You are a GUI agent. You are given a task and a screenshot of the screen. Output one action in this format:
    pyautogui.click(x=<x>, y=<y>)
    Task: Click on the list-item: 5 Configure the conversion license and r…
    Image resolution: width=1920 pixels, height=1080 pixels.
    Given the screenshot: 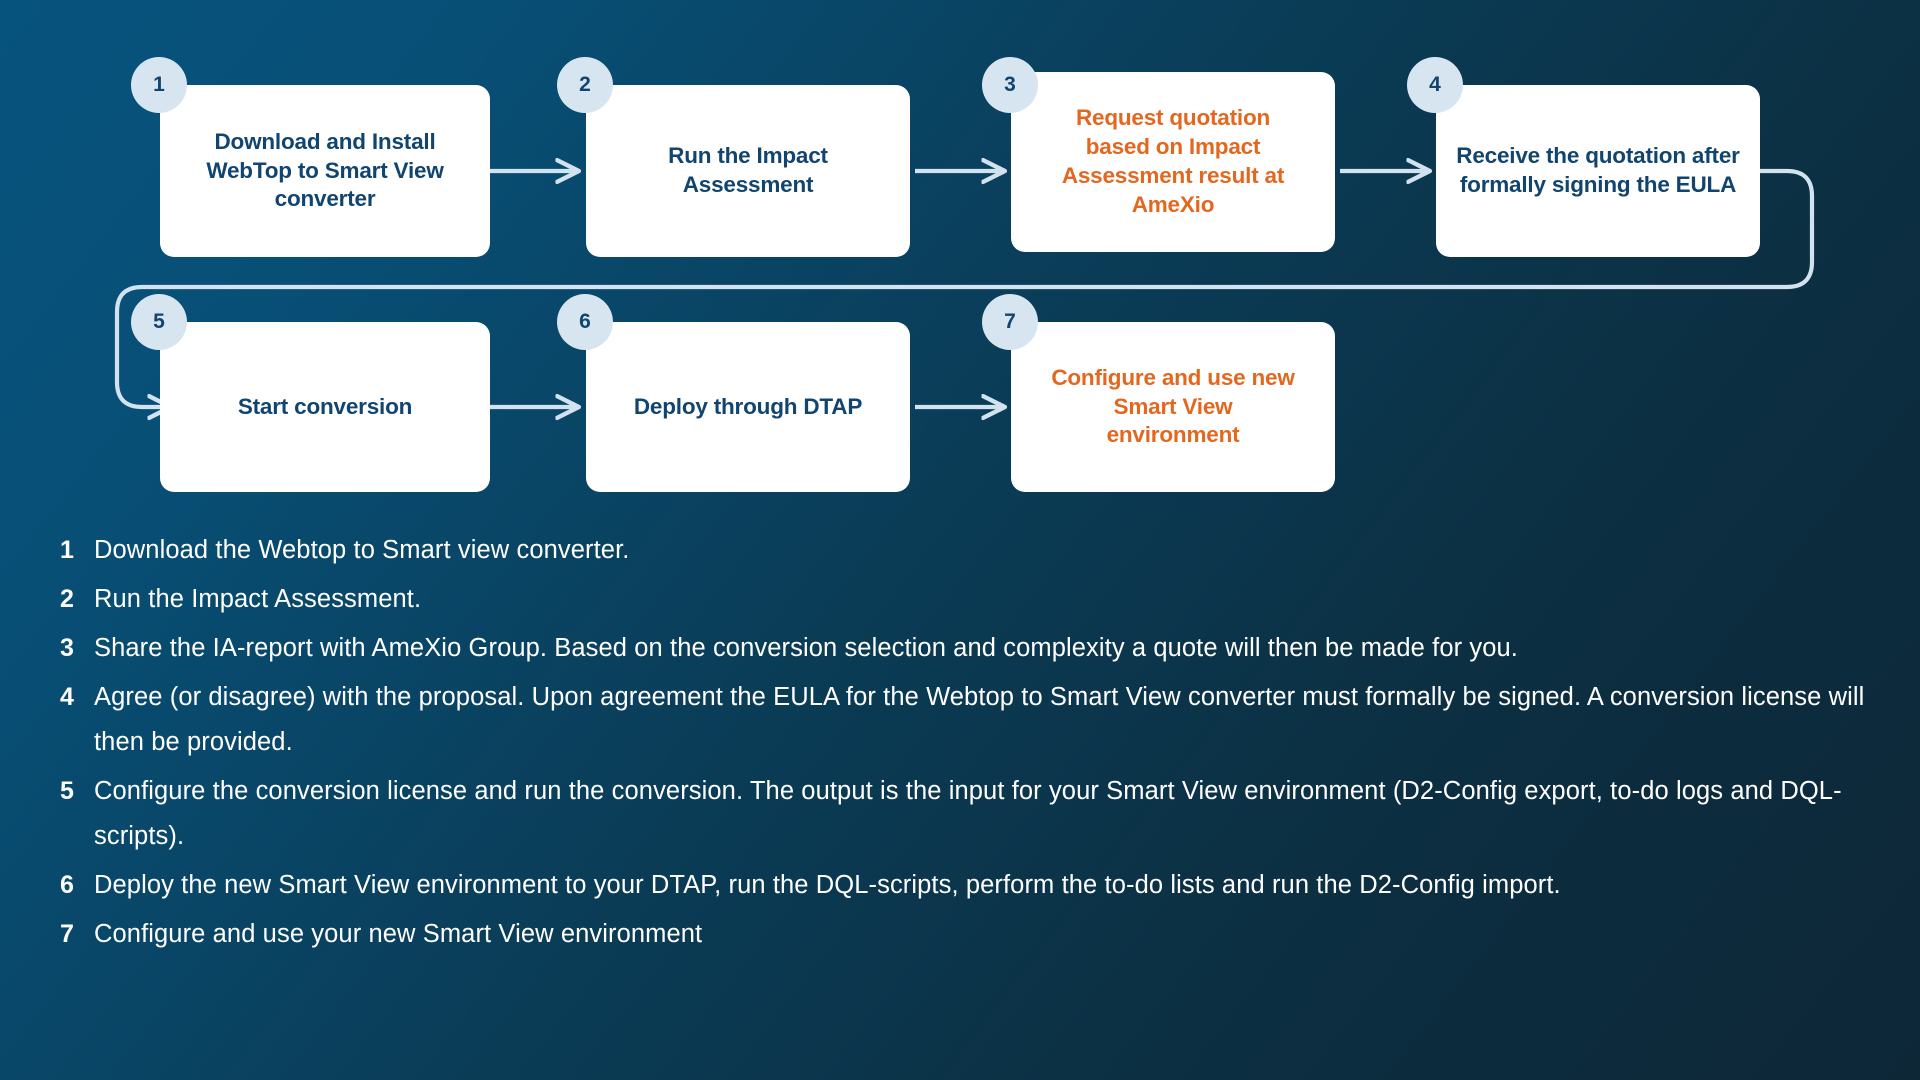 What is the action you would take?
    pyautogui.click(x=961, y=814)
    